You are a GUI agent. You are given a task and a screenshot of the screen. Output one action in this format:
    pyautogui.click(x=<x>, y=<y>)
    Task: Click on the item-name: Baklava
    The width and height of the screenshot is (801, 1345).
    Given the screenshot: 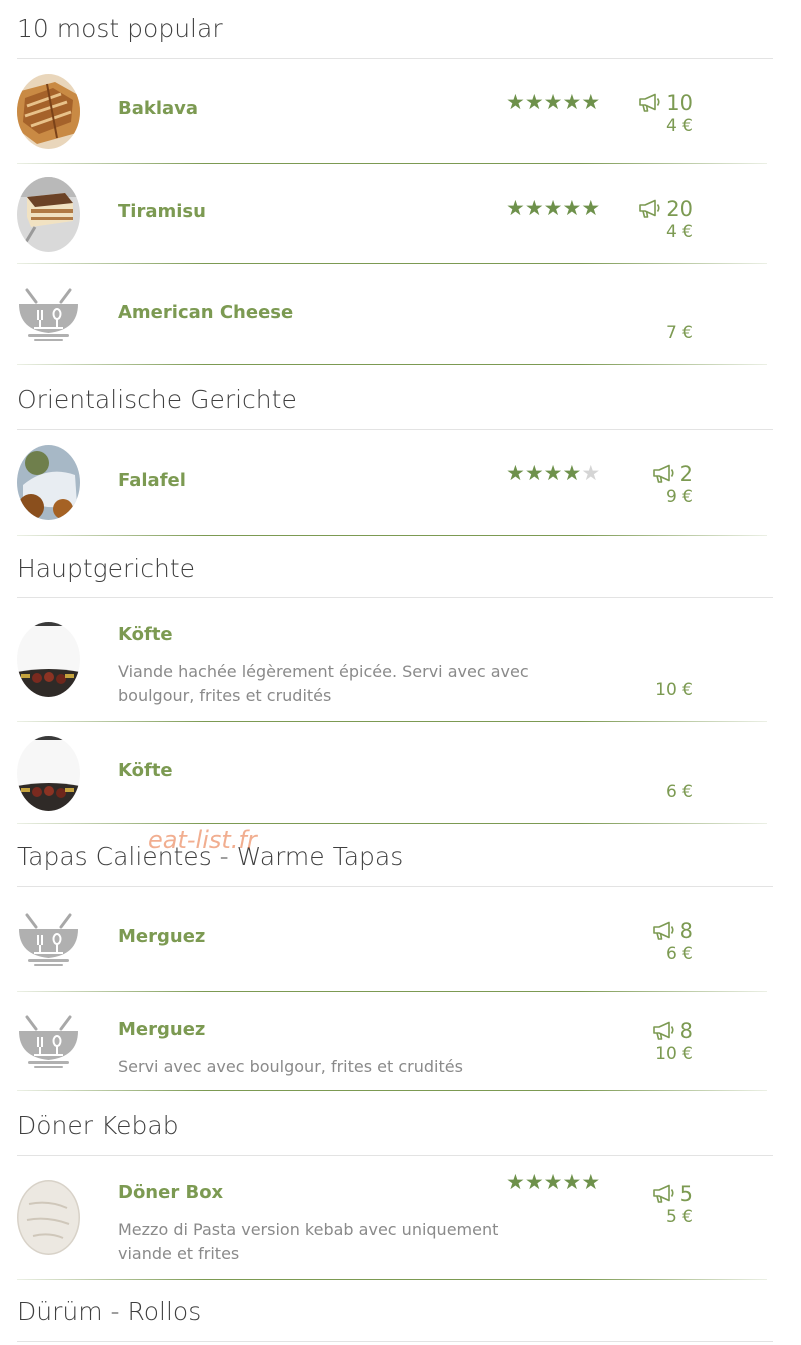 What is the action you would take?
    pyautogui.click(x=158, y=109)
    